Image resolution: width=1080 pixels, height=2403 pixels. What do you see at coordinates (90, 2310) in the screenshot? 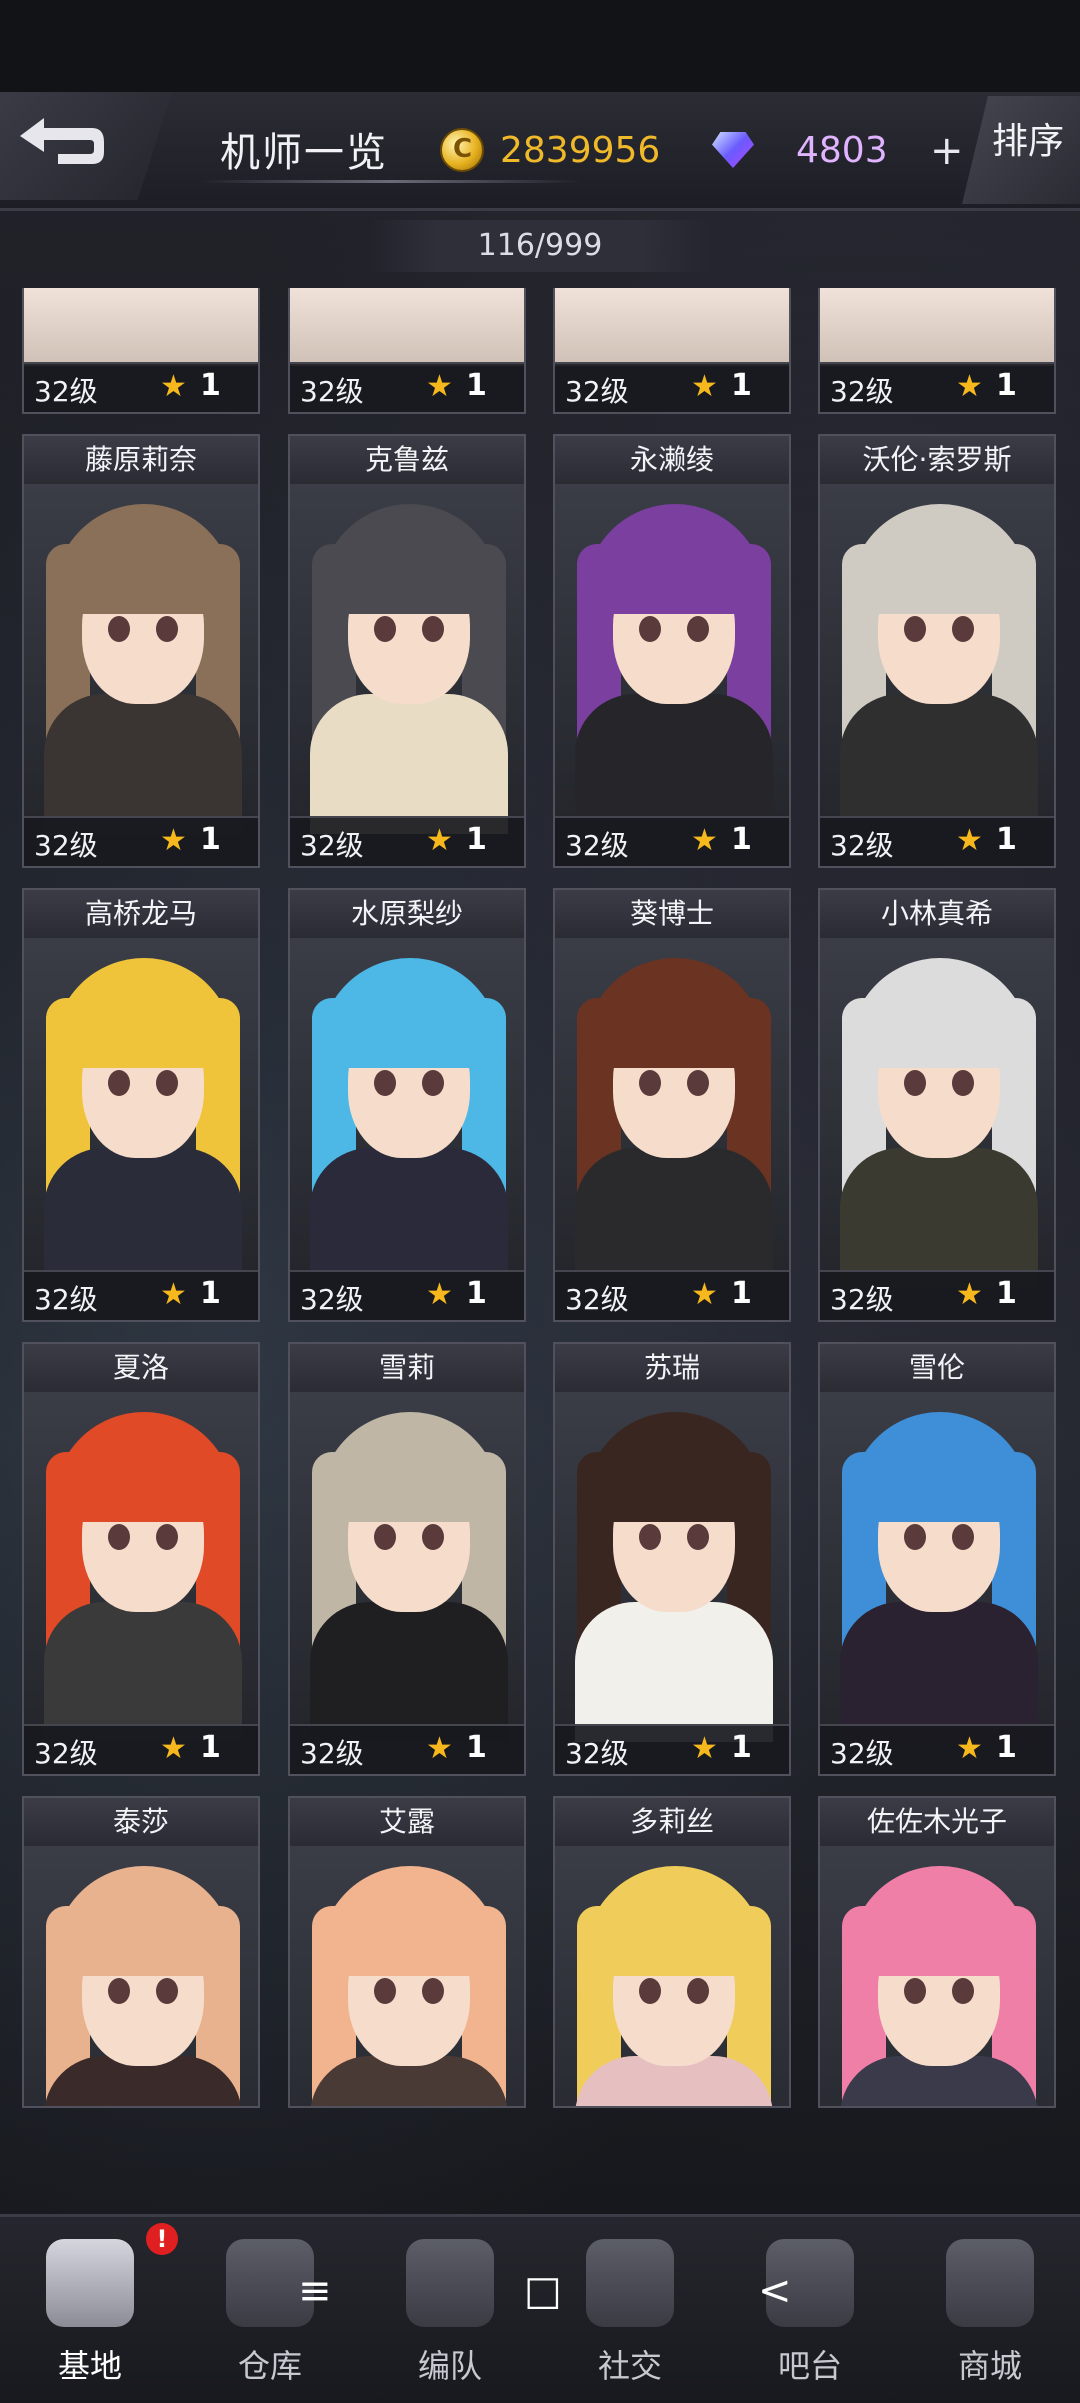
I see `nav-item-1: 基地!` at bounding box center [90, 2310].